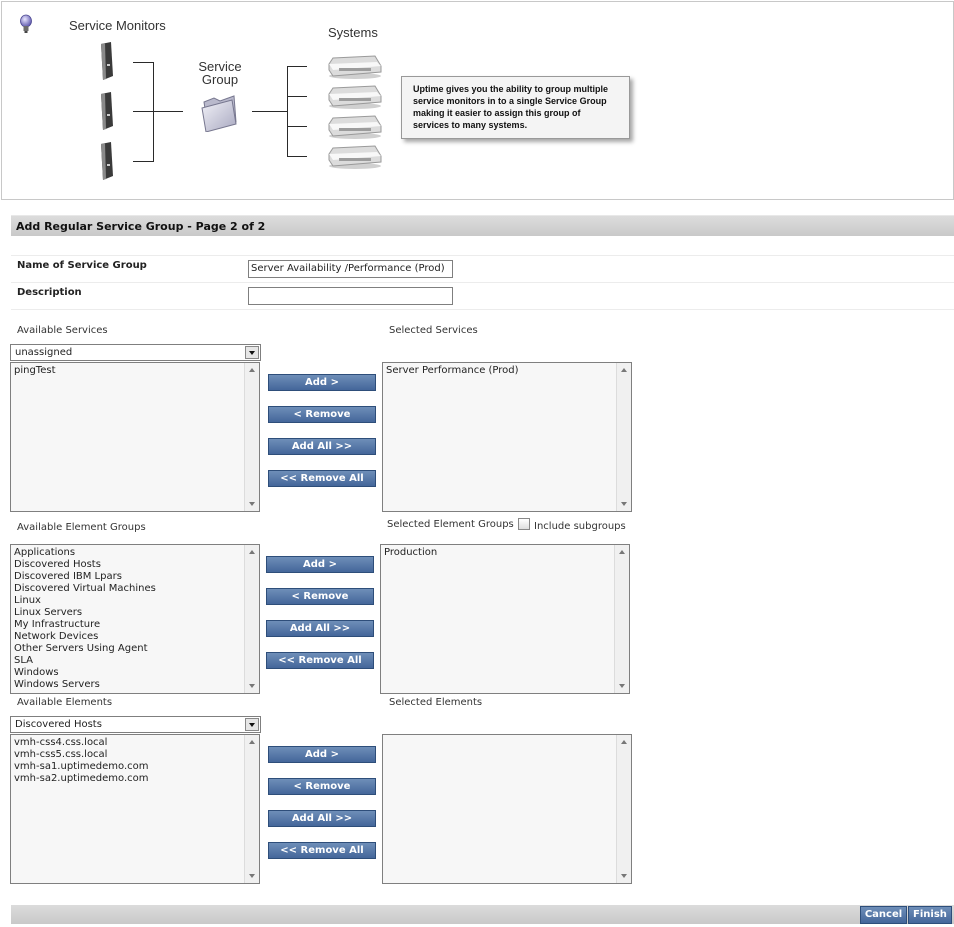 Image resolution: width=954 pixels, height=927 pixels. I want to click on name-row, so click(482, 268).